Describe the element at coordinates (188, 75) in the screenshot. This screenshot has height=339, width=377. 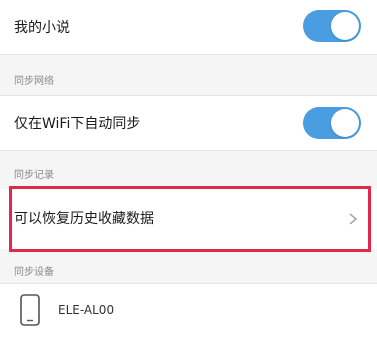
I see `section-header-sync-network: 同步网络` at that location.